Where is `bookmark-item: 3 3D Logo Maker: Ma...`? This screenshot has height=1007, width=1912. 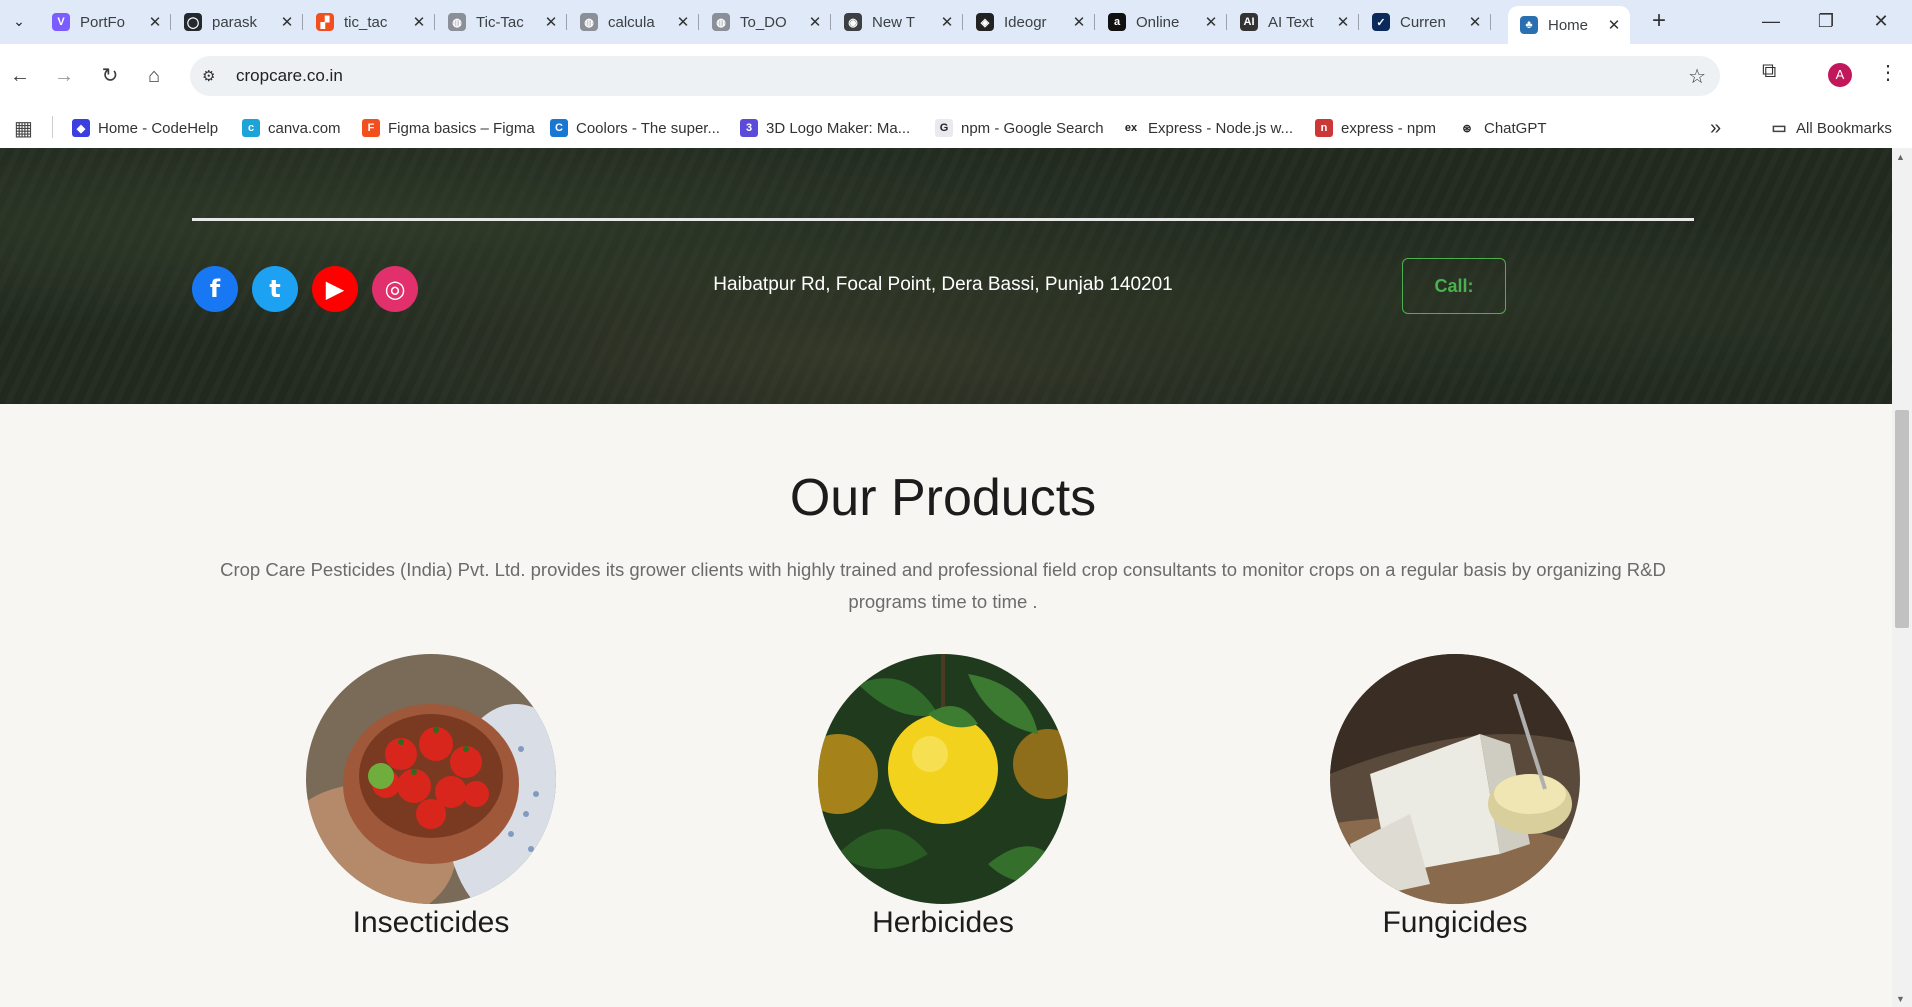
bookmark-item: 3 3D Logo Maker: Ma... is located at coordinates (825, 128).